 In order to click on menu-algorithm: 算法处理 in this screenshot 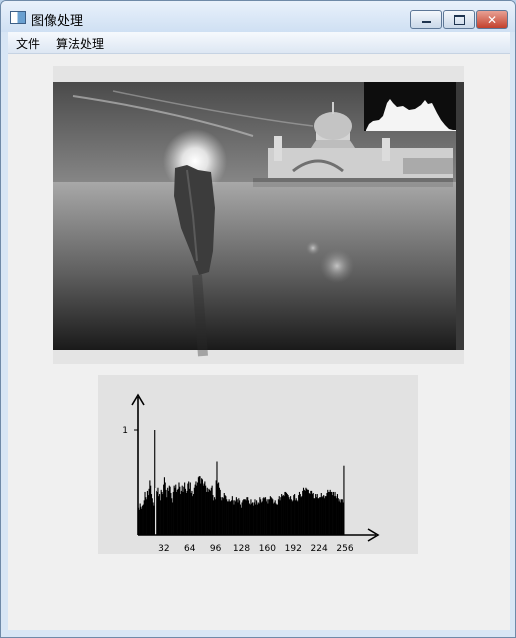, I will do `click(80, 43)`.